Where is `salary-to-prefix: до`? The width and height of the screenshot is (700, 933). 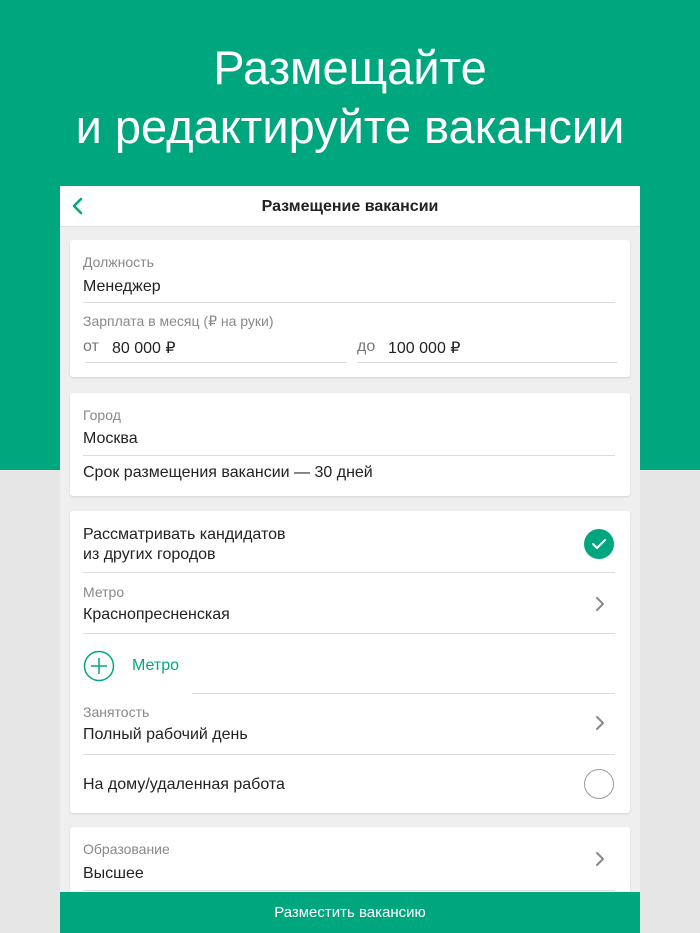 salary-to-prefix: до is located at coordinates (366, 346).